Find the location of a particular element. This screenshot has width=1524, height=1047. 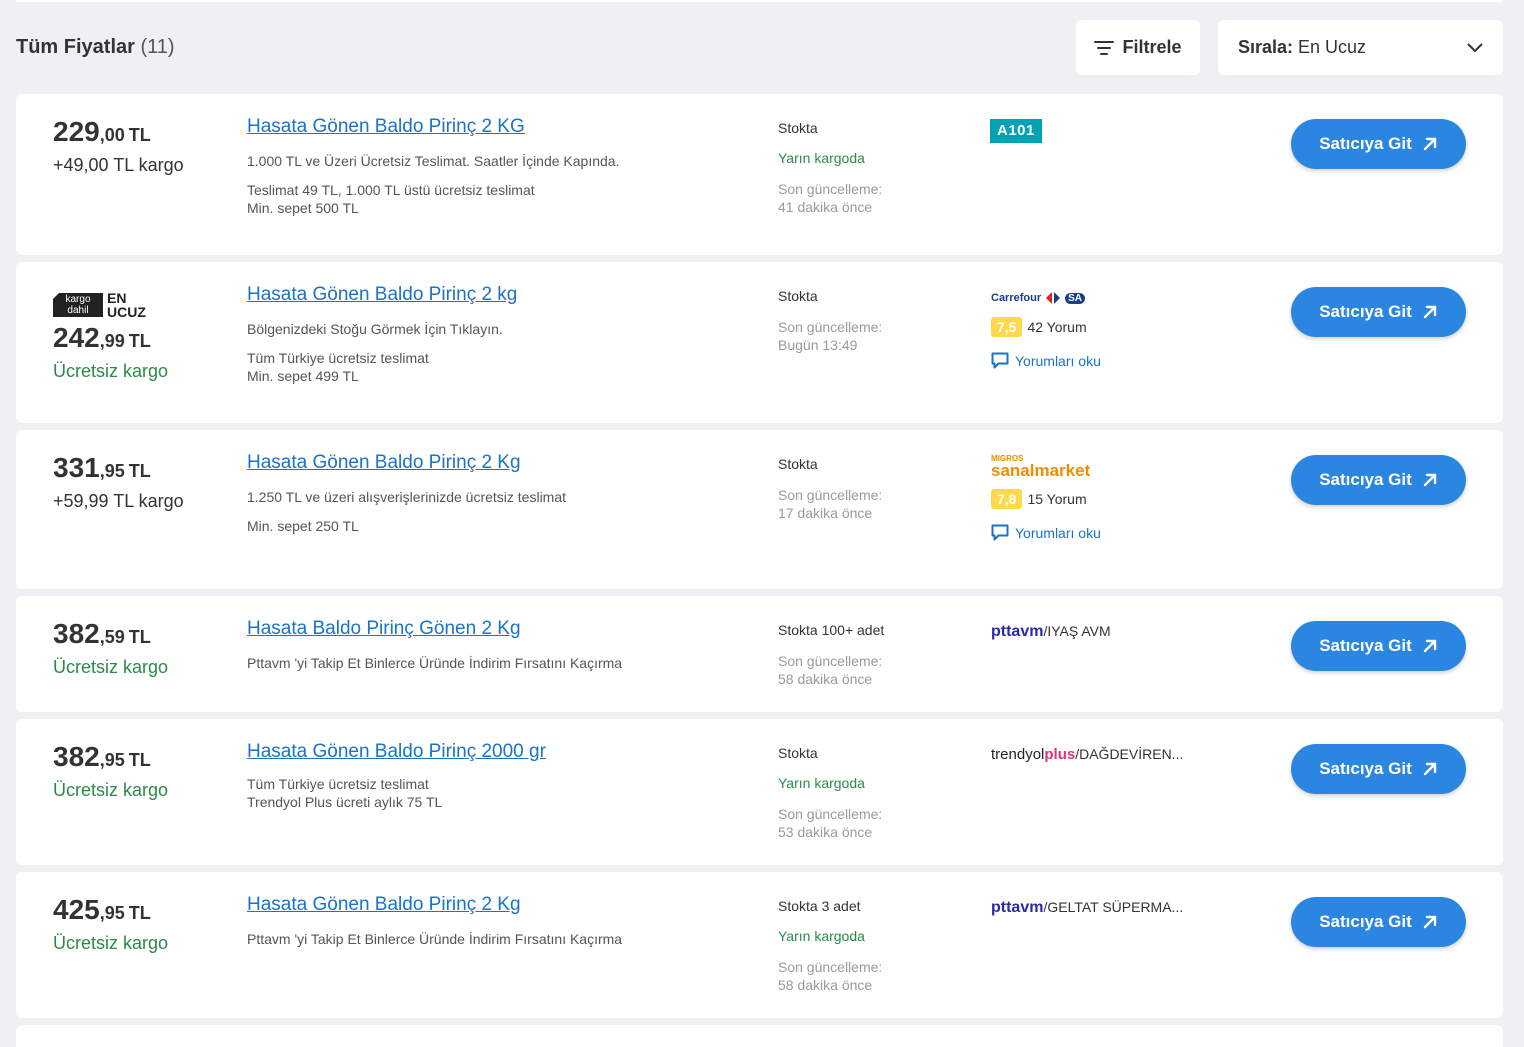

offer-card is located at coordinates (759, 1036).